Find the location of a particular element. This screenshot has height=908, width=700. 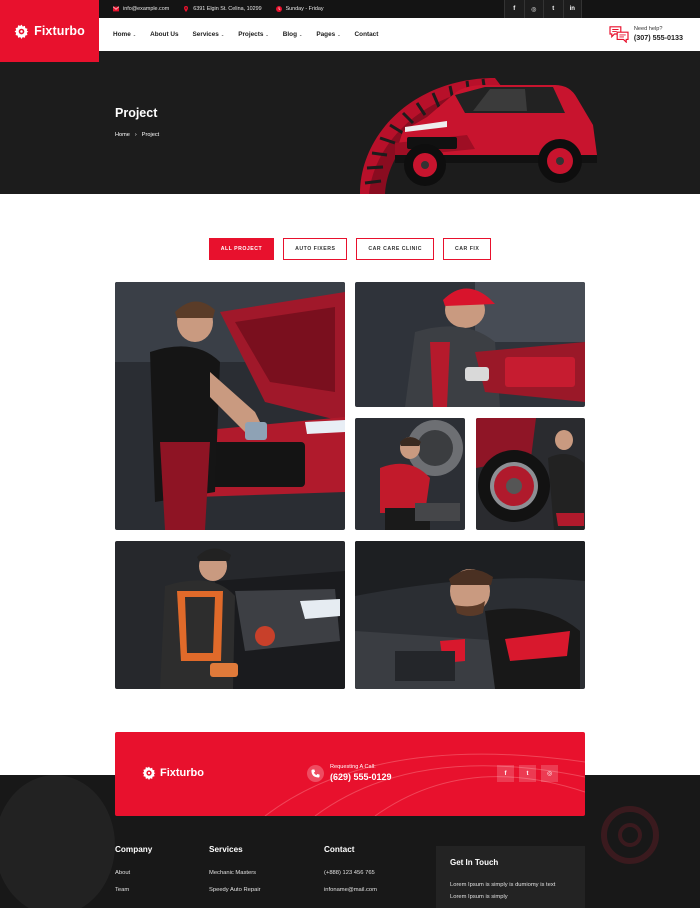

help-phone: (307) 555-0133 is located at coordinates (658, 37).